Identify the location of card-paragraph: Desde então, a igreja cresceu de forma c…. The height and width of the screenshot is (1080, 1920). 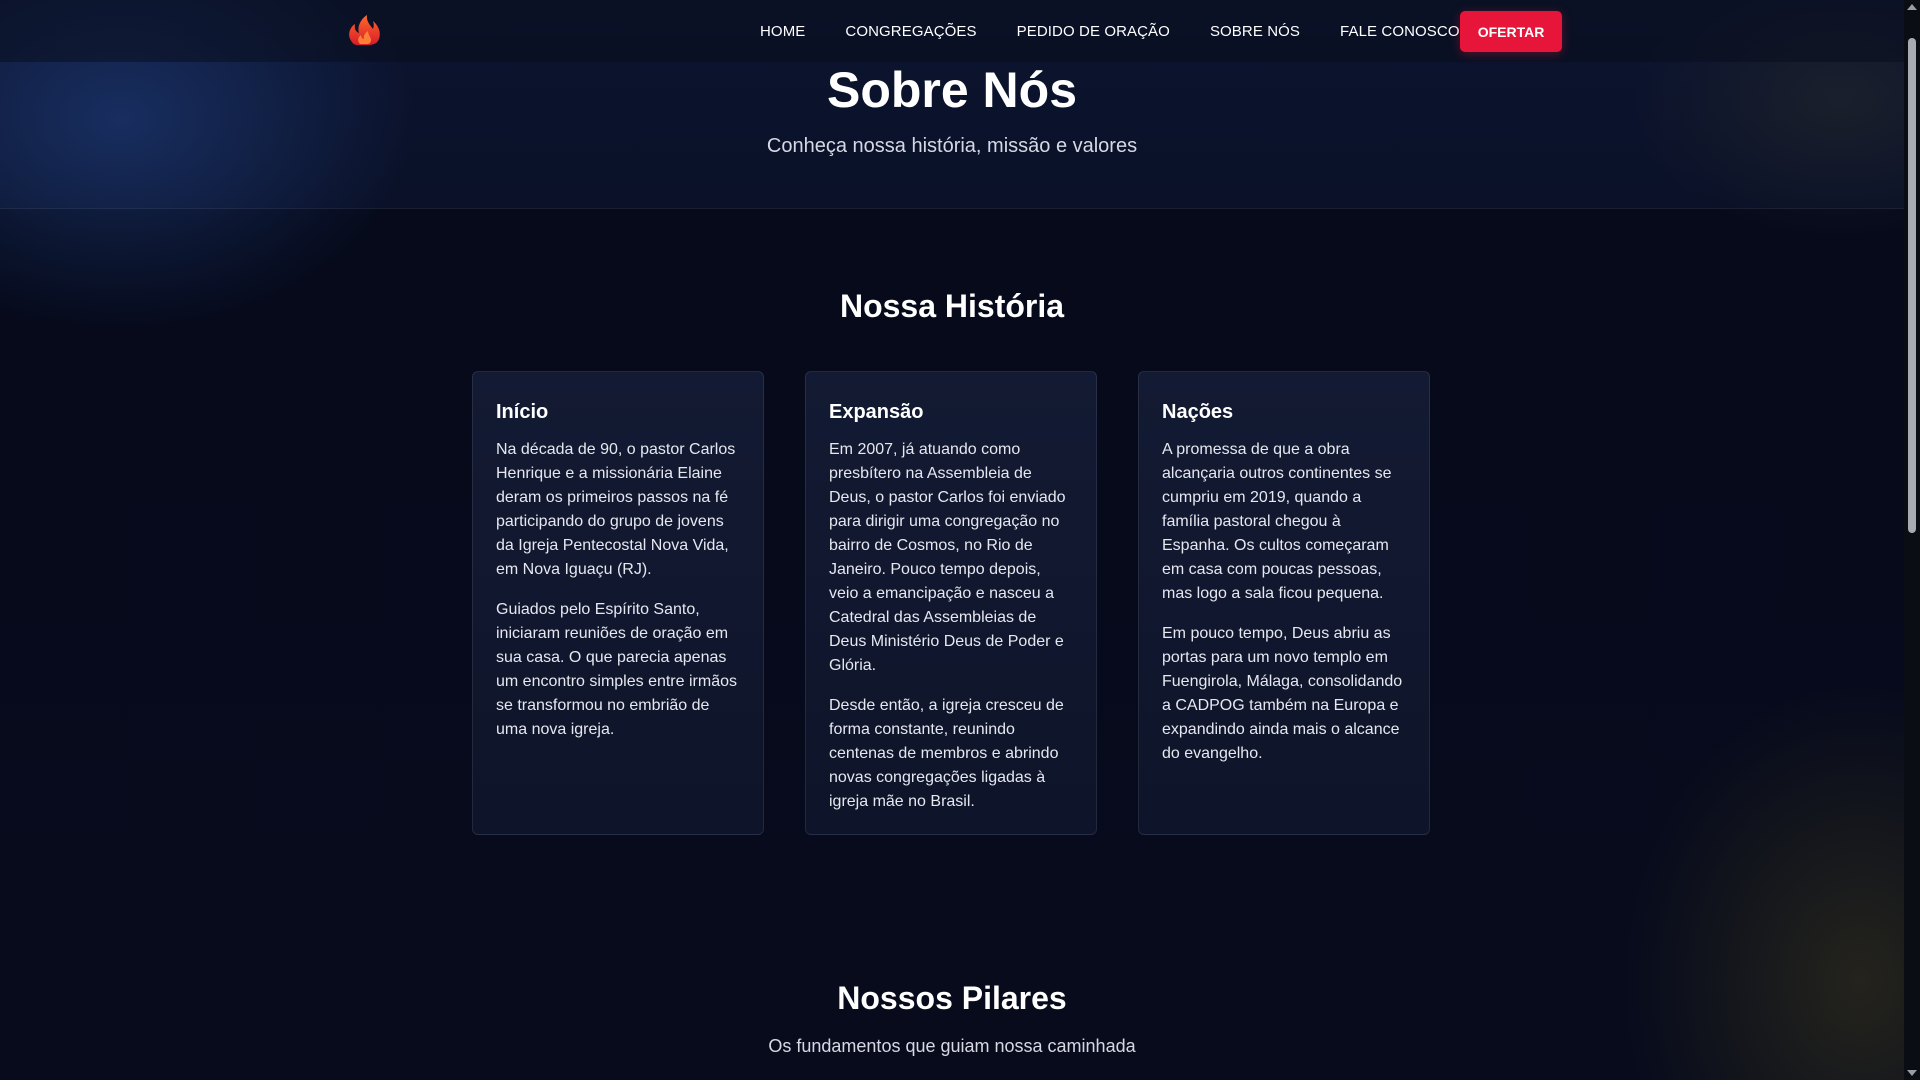
(946, 753).